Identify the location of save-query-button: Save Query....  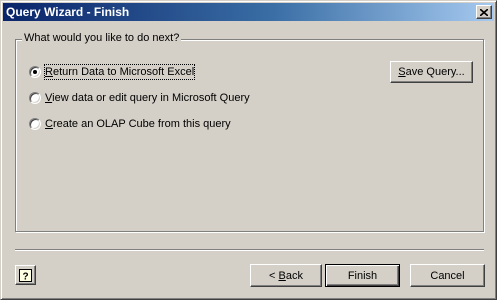
(431, 72).